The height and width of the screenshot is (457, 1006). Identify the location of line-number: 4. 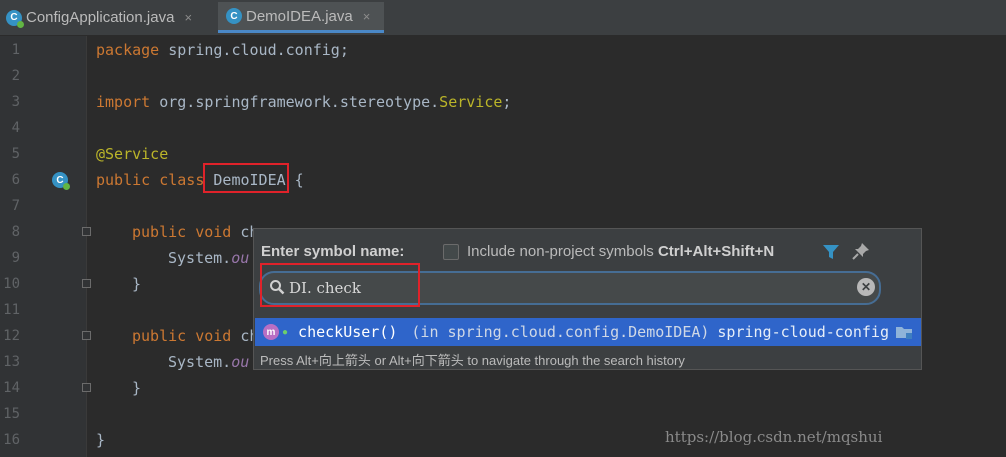
(15, 128).